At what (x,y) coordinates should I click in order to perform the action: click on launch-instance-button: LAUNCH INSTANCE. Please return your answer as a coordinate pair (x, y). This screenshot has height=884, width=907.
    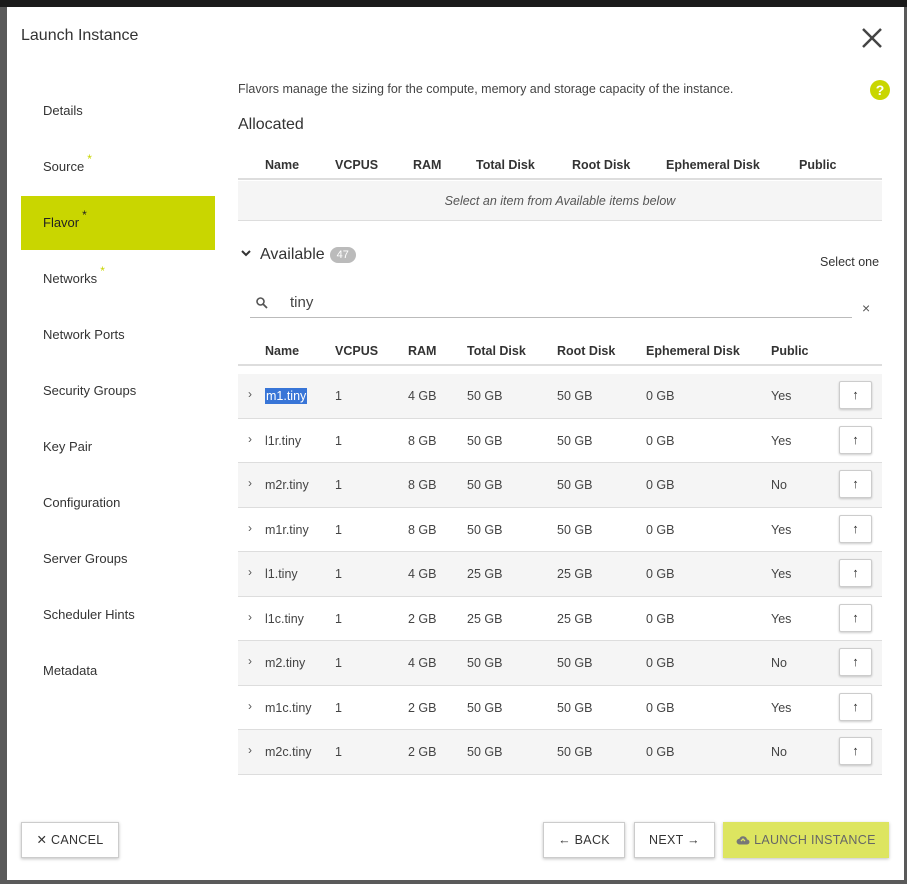
    Looking at the image, I should click on (806, 840).